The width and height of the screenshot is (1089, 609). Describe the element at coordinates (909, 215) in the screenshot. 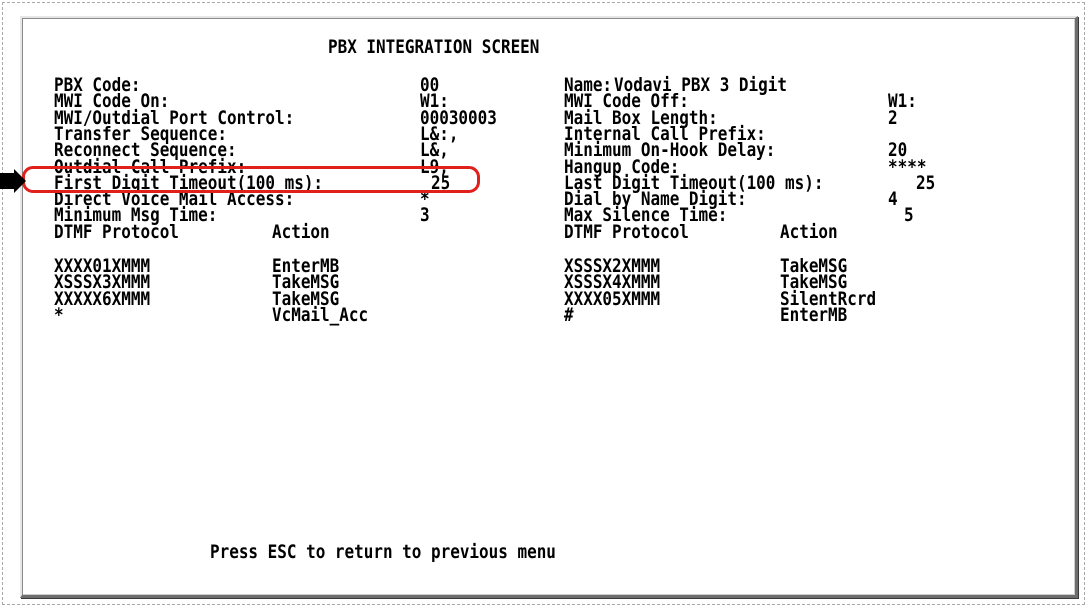

I see `right-field-value: 5` at that location.